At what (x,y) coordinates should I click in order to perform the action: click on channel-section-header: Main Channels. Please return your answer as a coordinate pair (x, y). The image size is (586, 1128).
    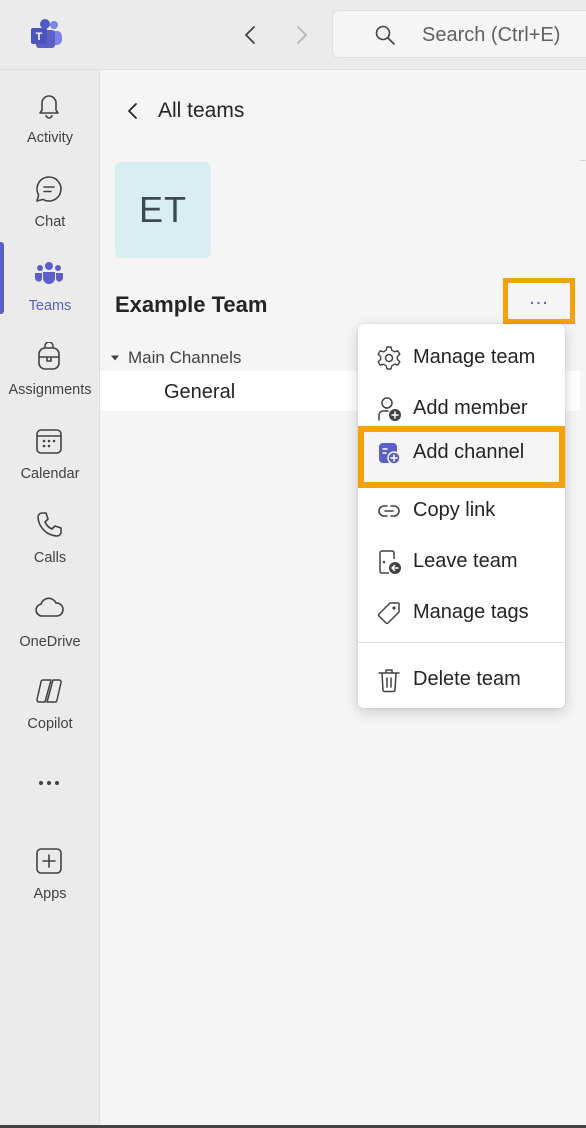
    Looking at the image, I should click on (175, 358).